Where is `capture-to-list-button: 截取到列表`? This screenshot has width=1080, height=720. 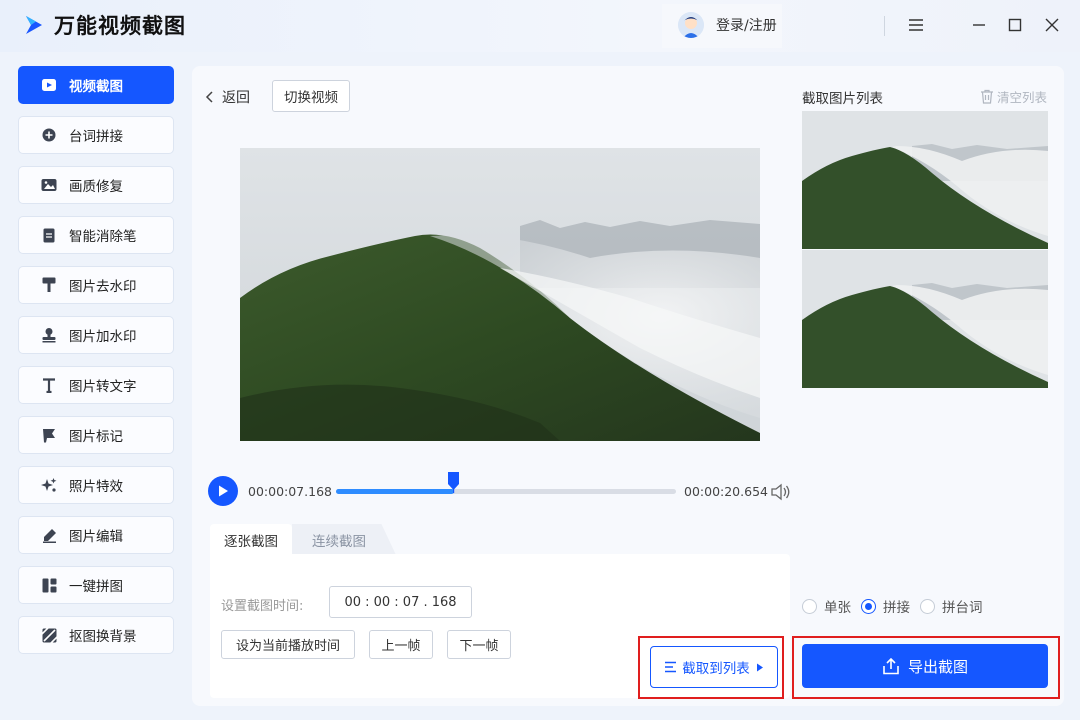
capture-to-list-button: 截取到列表 is located at coordinates (714, 667).